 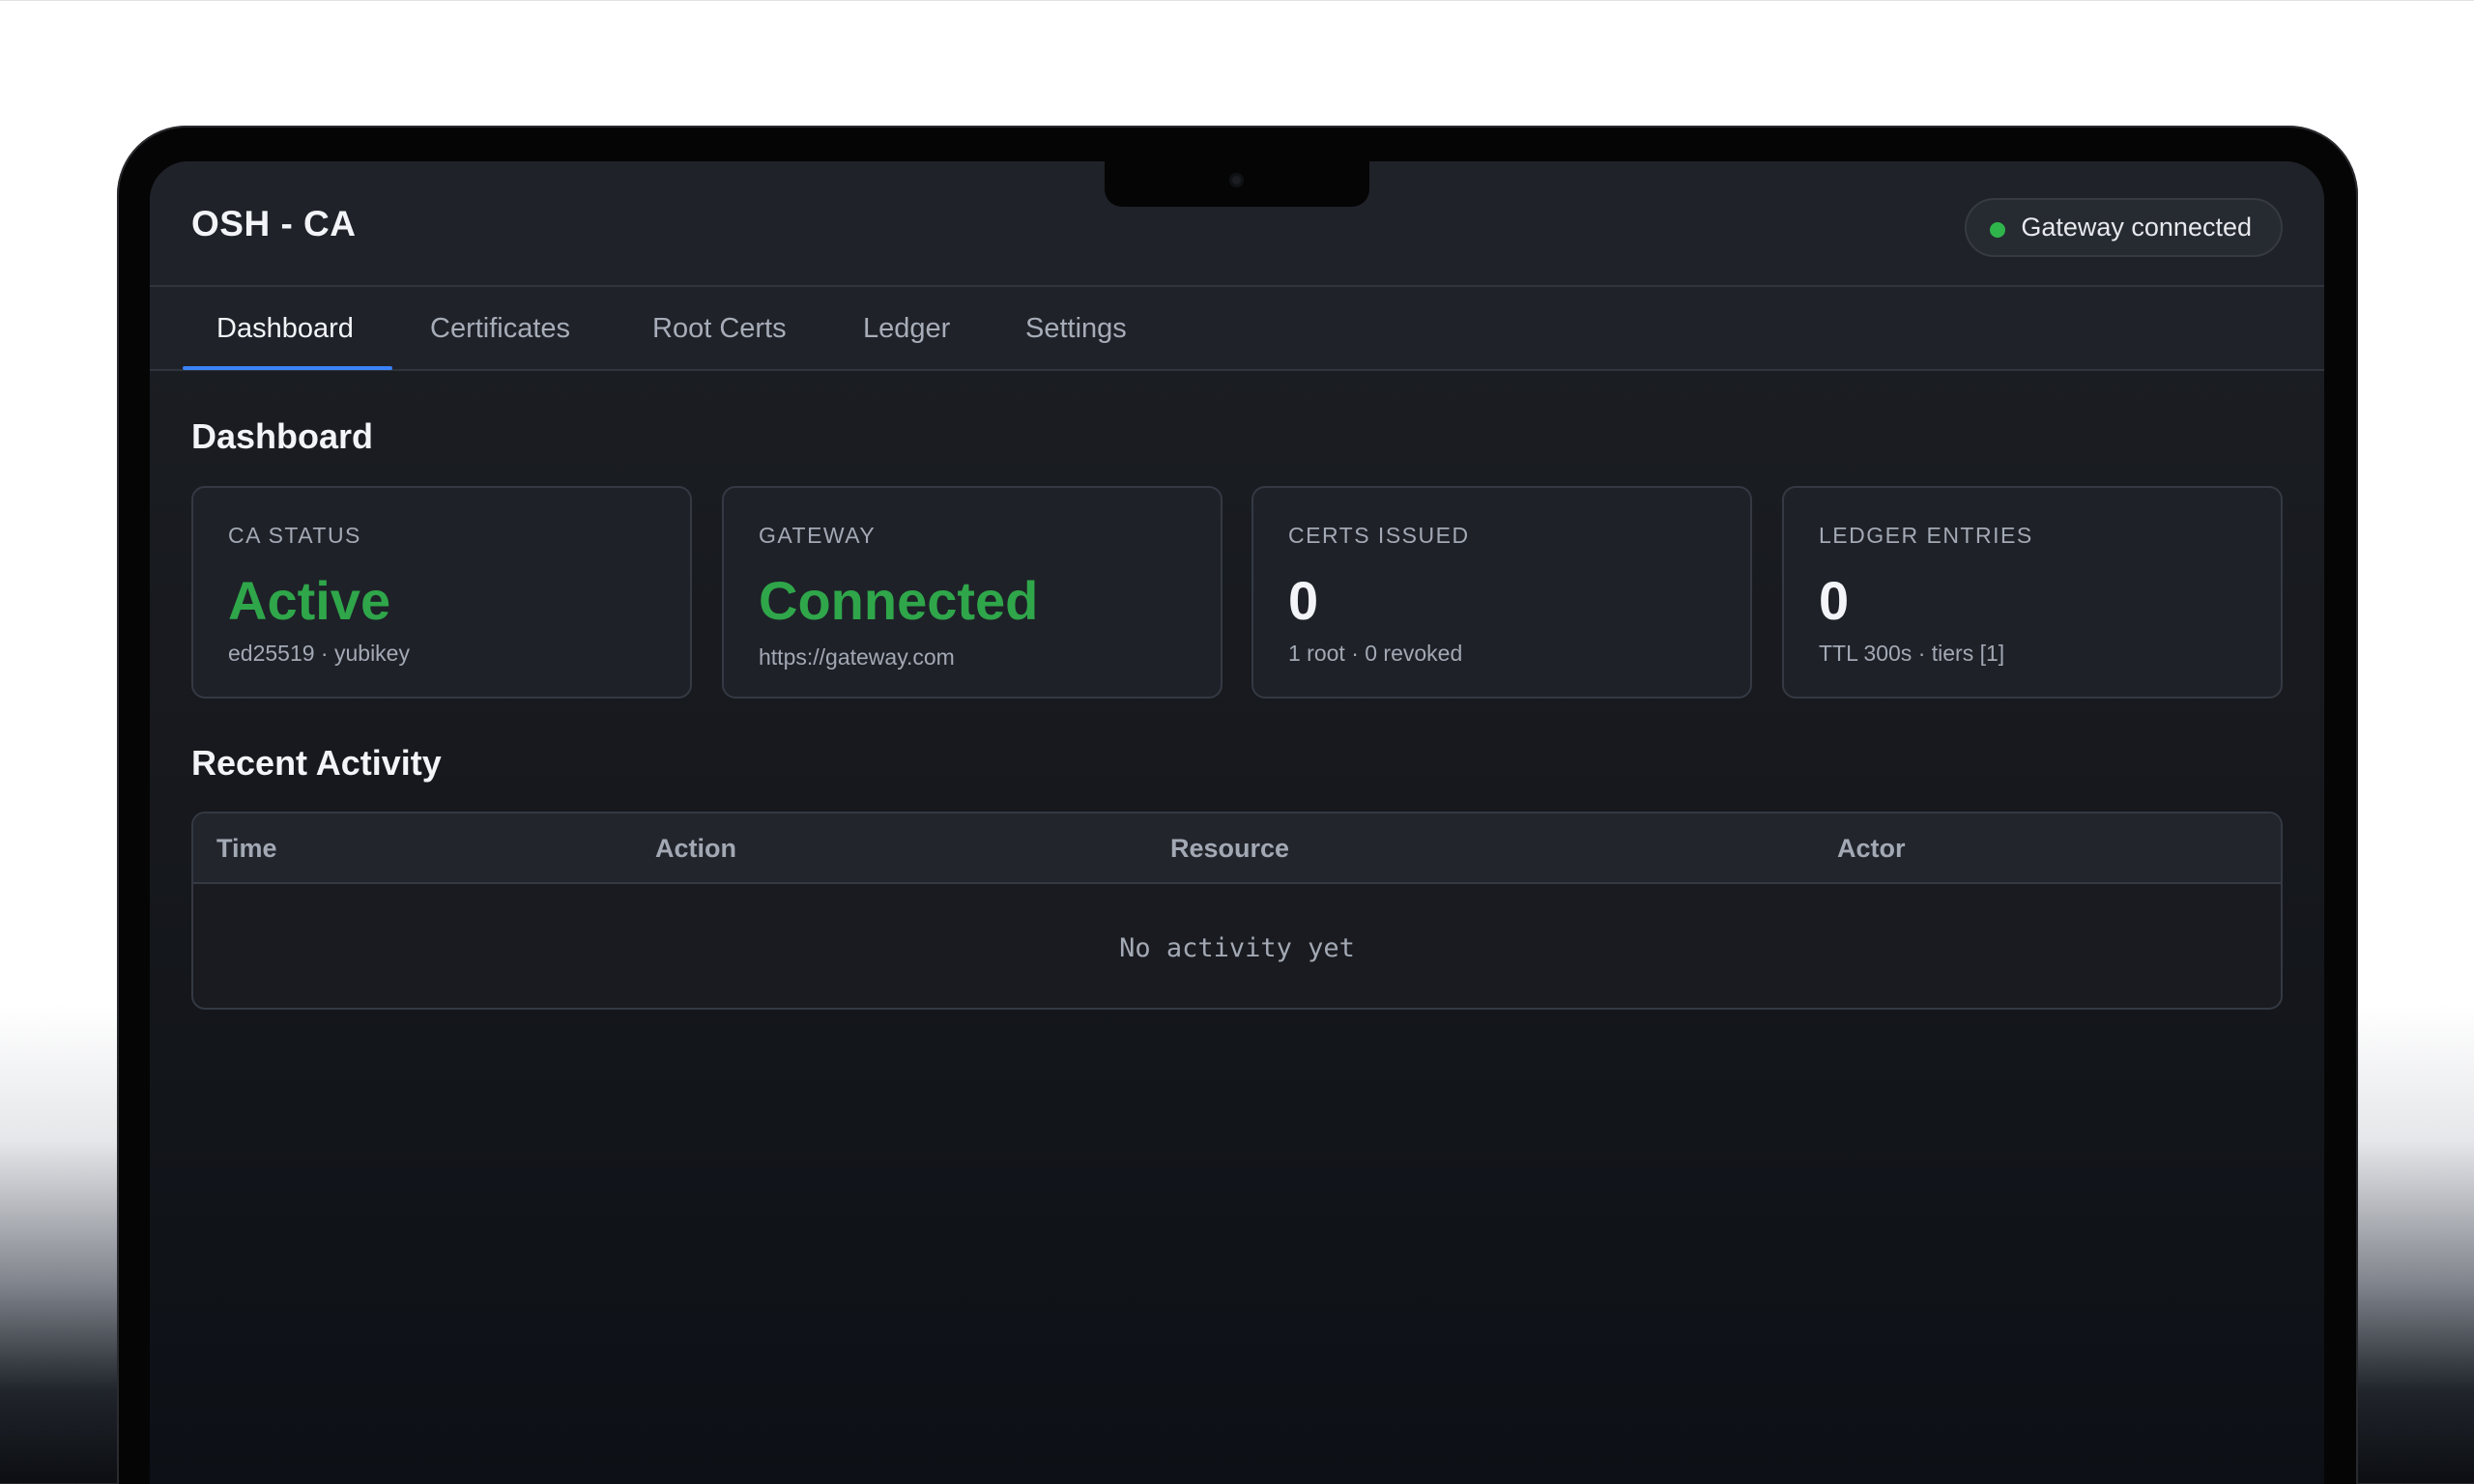 I want to click on table-header: Time Action Resource Actor, so click(x=1237, y=849).